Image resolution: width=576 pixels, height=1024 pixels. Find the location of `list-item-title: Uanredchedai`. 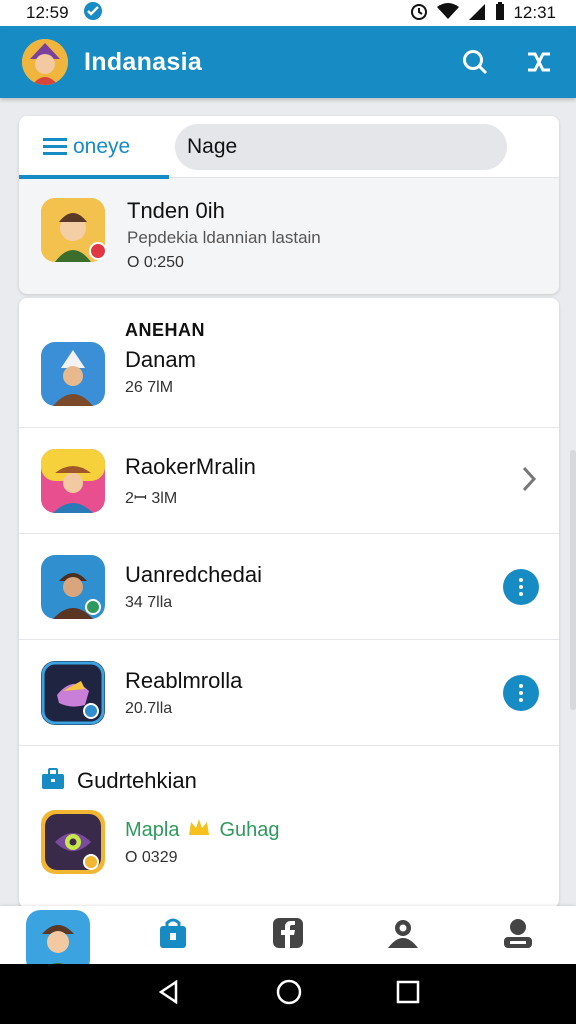

list-item-title: Uanredchedai is located at coordinates (193, 574).